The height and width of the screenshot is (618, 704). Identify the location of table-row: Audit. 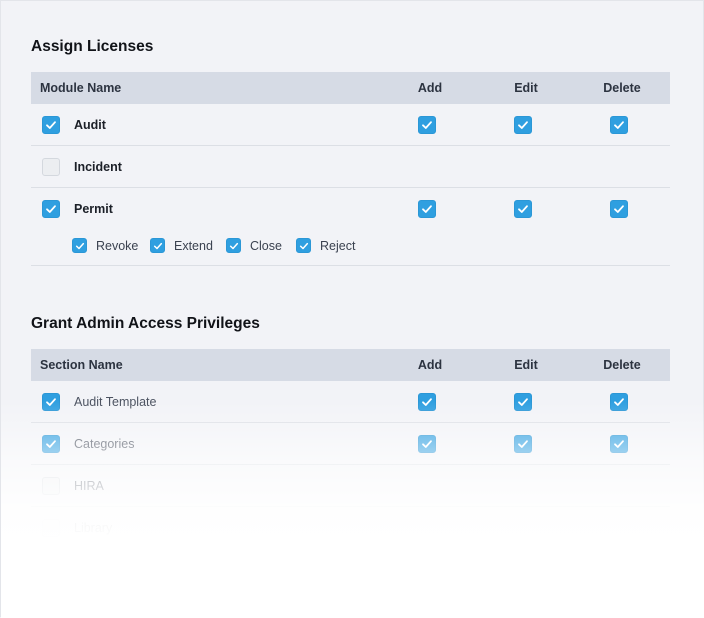
(350, 125).